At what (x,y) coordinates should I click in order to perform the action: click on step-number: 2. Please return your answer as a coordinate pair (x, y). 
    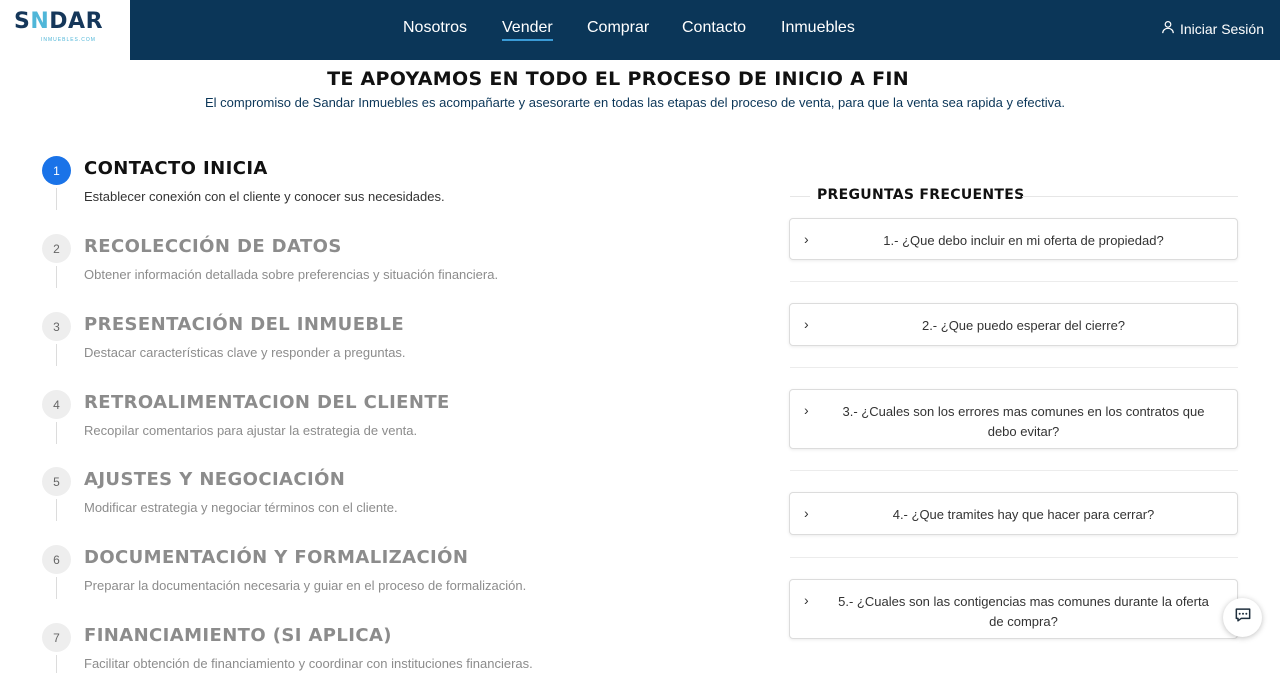
    Looking at the image, I should click on (56, 248).